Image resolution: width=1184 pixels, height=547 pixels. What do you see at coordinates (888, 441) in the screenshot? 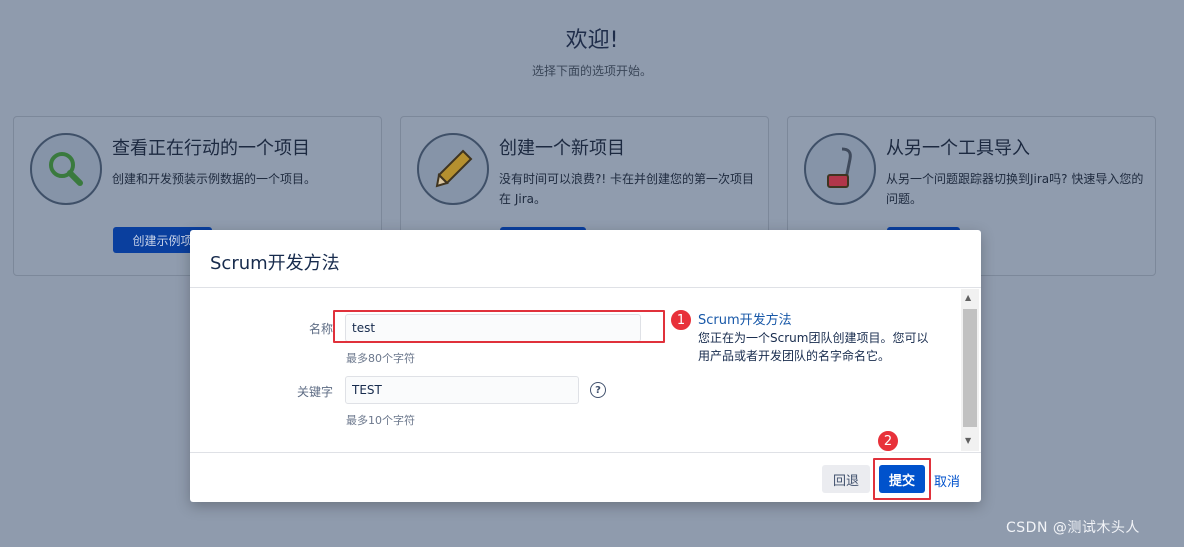
I see `step-marker-2: 2` at bounding box center [888, 441].